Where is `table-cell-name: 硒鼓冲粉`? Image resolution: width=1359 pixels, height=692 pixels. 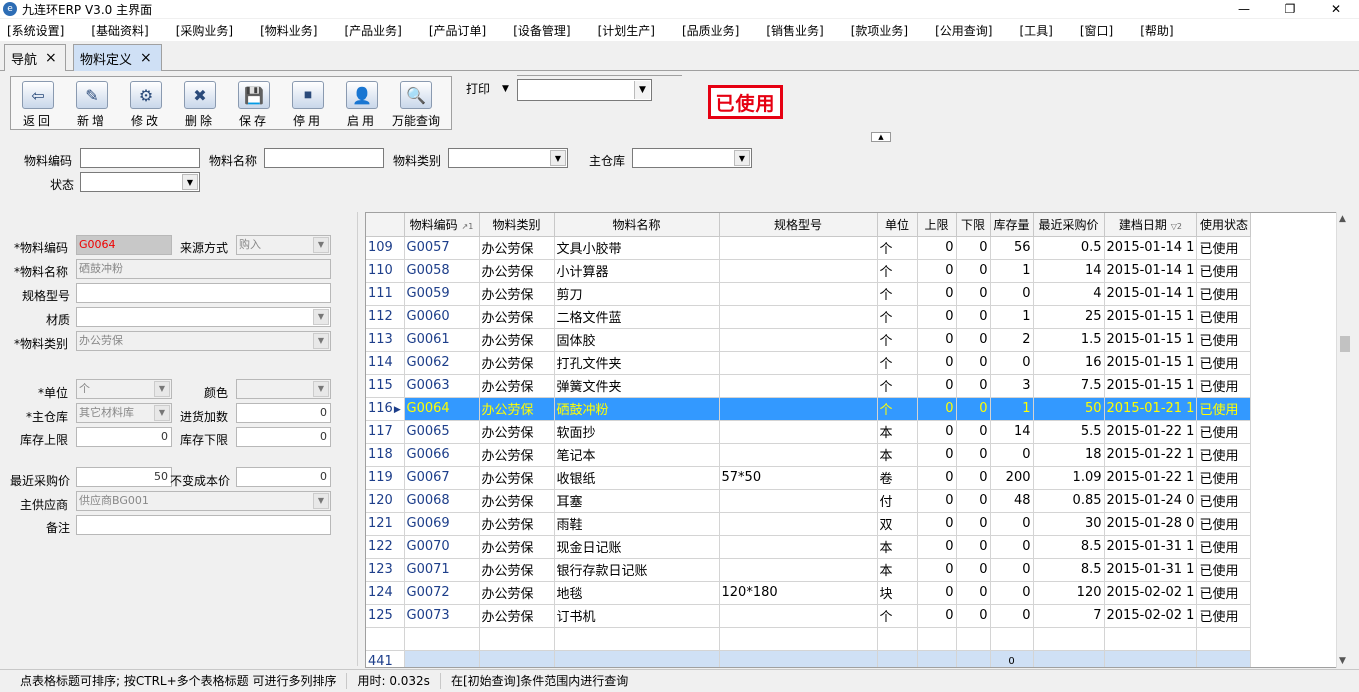 table-cell-name: 硒鼓冲粉 is located at coordinates (637, 409).